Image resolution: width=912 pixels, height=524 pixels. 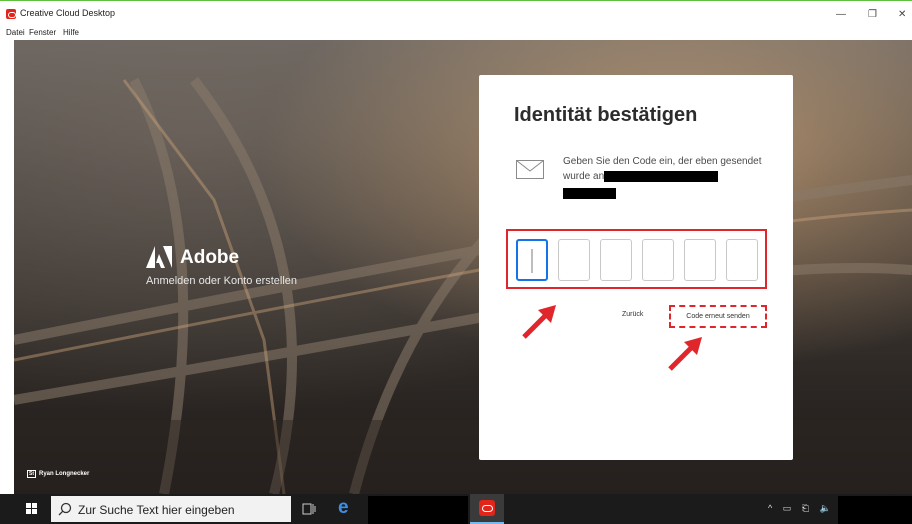 I want to click on maximize-button: ❐, so click(x=872, y=14).